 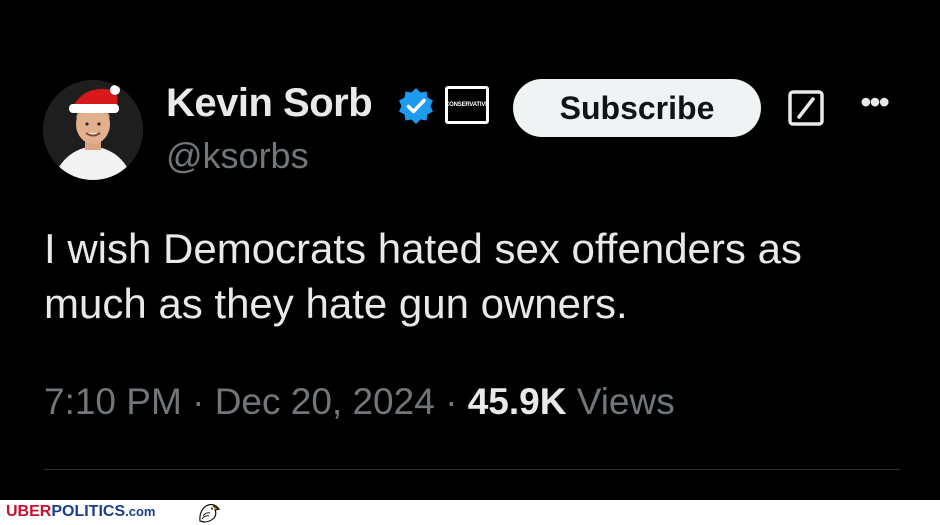 What do you see at coordinates (637, 108) in the screenshot?
I see `subscribe-button: Subscribe` at bounding box center [637, 108].